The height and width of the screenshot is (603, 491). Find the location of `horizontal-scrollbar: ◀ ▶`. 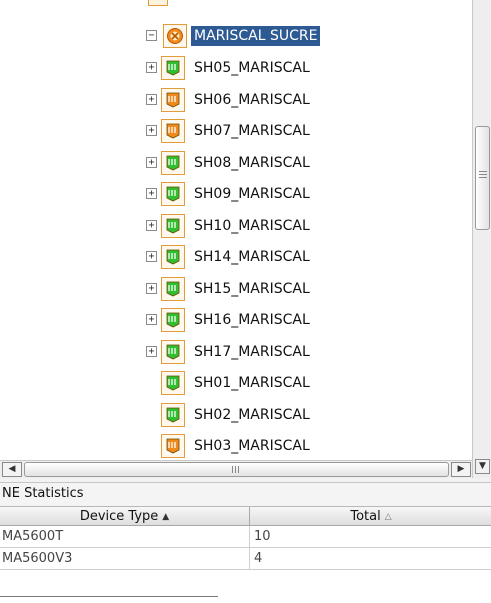

horizontal-scrollbar: ◀ ▶ is located at coordinates (236, 469).